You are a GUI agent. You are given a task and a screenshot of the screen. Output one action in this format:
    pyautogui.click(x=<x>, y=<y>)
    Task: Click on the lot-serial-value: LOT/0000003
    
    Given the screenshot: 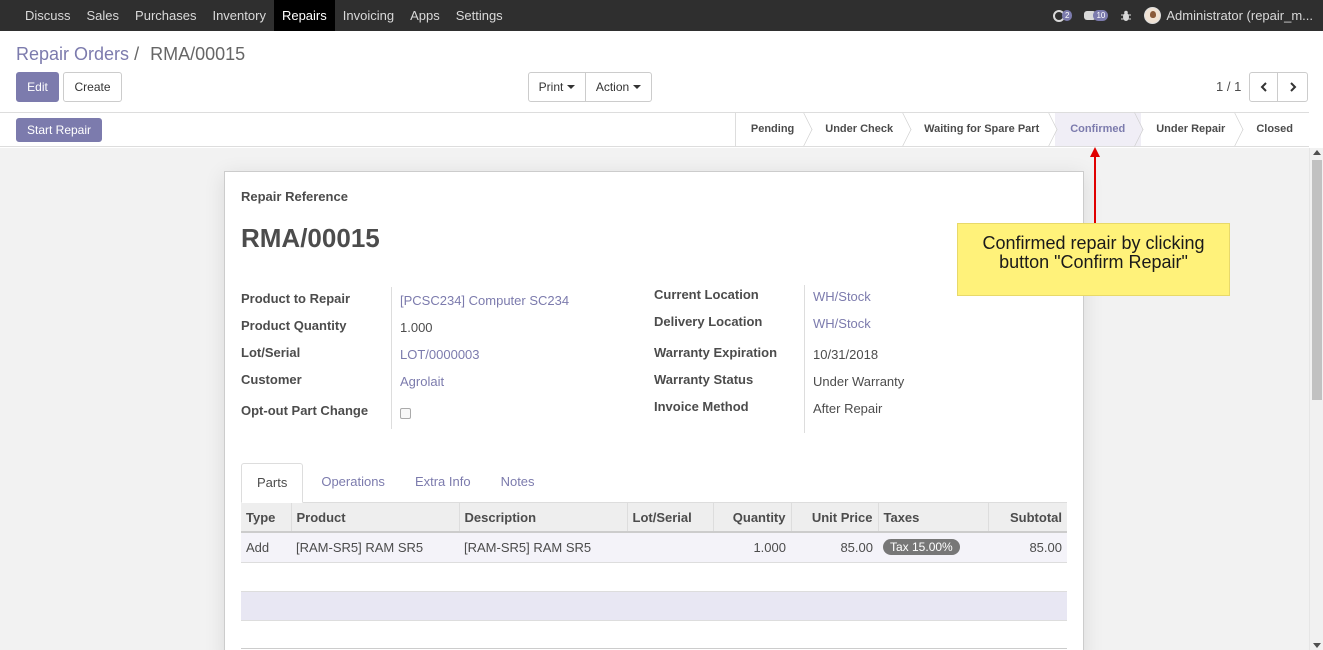 What is the action you would take?
    pyautogui.click(x=440, y=354)
    